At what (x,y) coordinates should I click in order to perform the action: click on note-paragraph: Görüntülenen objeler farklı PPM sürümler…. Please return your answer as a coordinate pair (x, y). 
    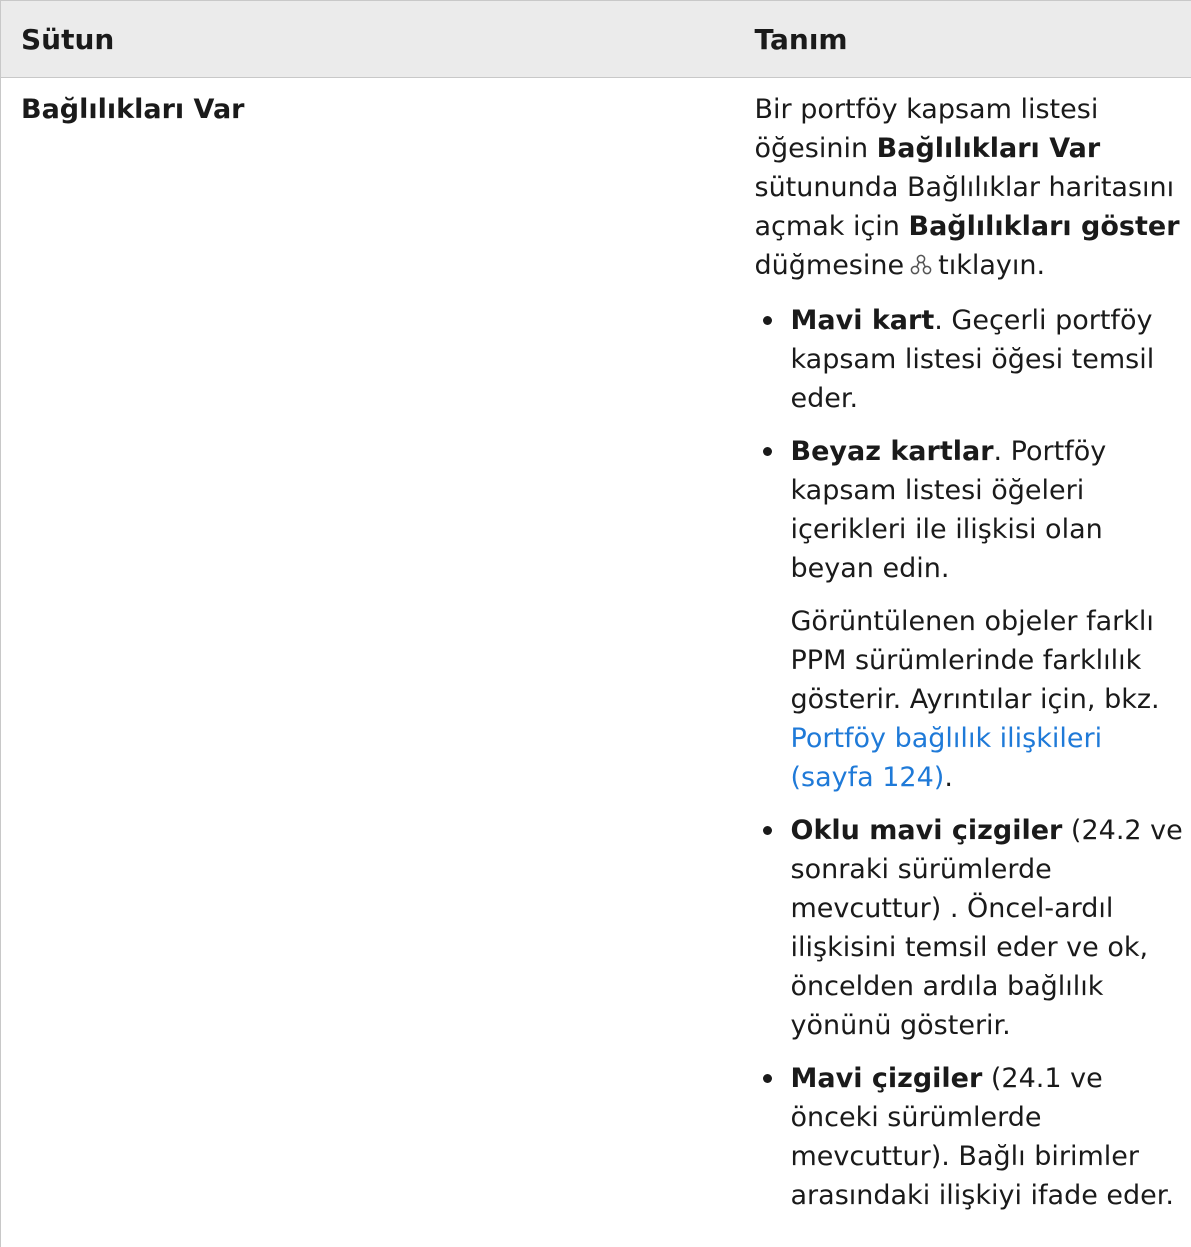
    Looking at the image, I should click on (975, 699).